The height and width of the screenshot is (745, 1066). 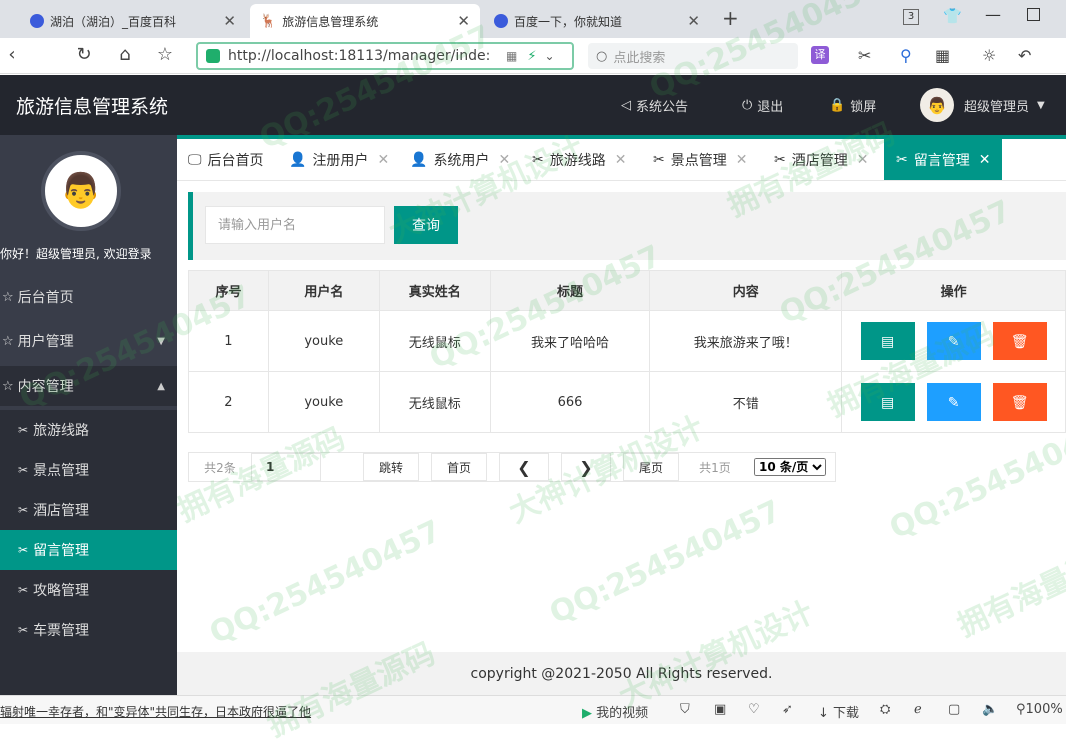 I want to click on download-button: ↓ 下载, so click(x=838, y=711).